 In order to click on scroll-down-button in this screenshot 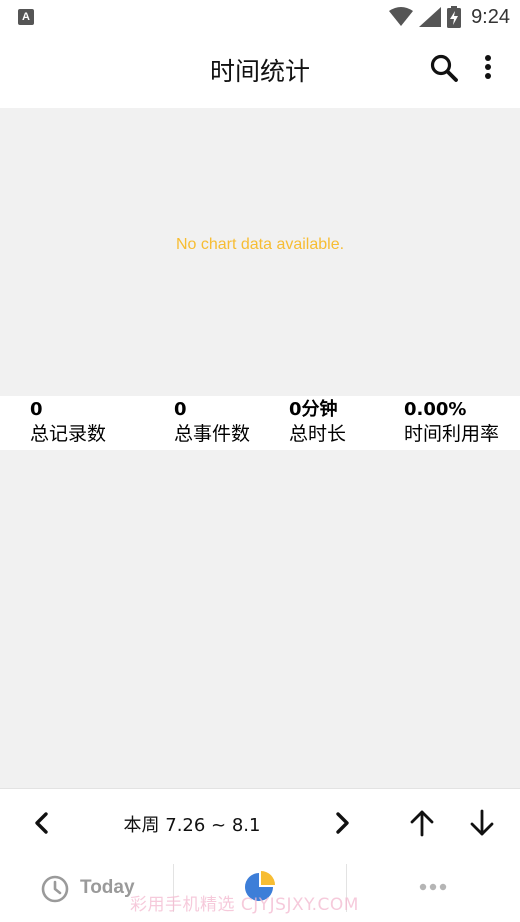, I will do `click(482, 823)`.